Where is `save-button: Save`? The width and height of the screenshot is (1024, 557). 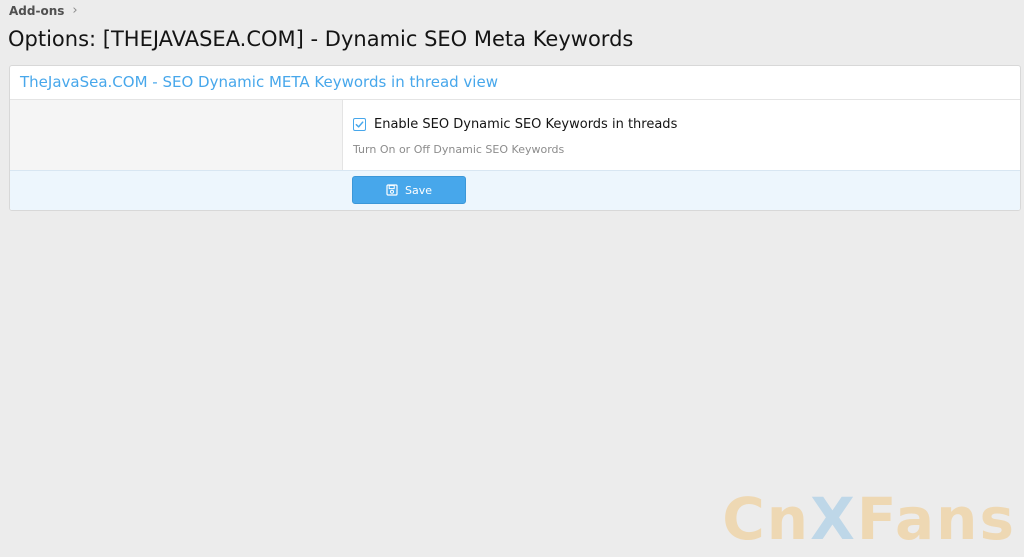
save-button: Save is located at coordinates (409, 190).